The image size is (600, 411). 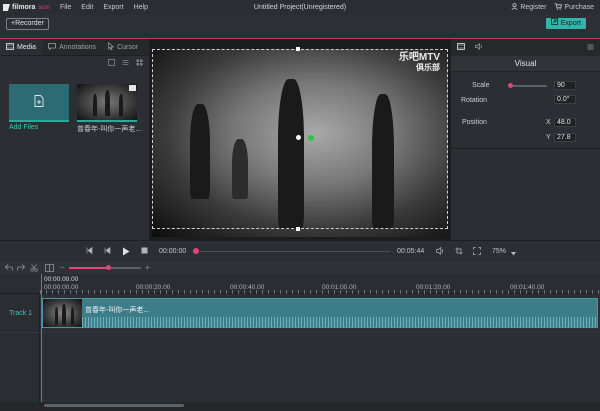 What do you see at coordinates (529, 86) in the screenshot?
I see `scale-slider-track` at bounding box center [529, 86].